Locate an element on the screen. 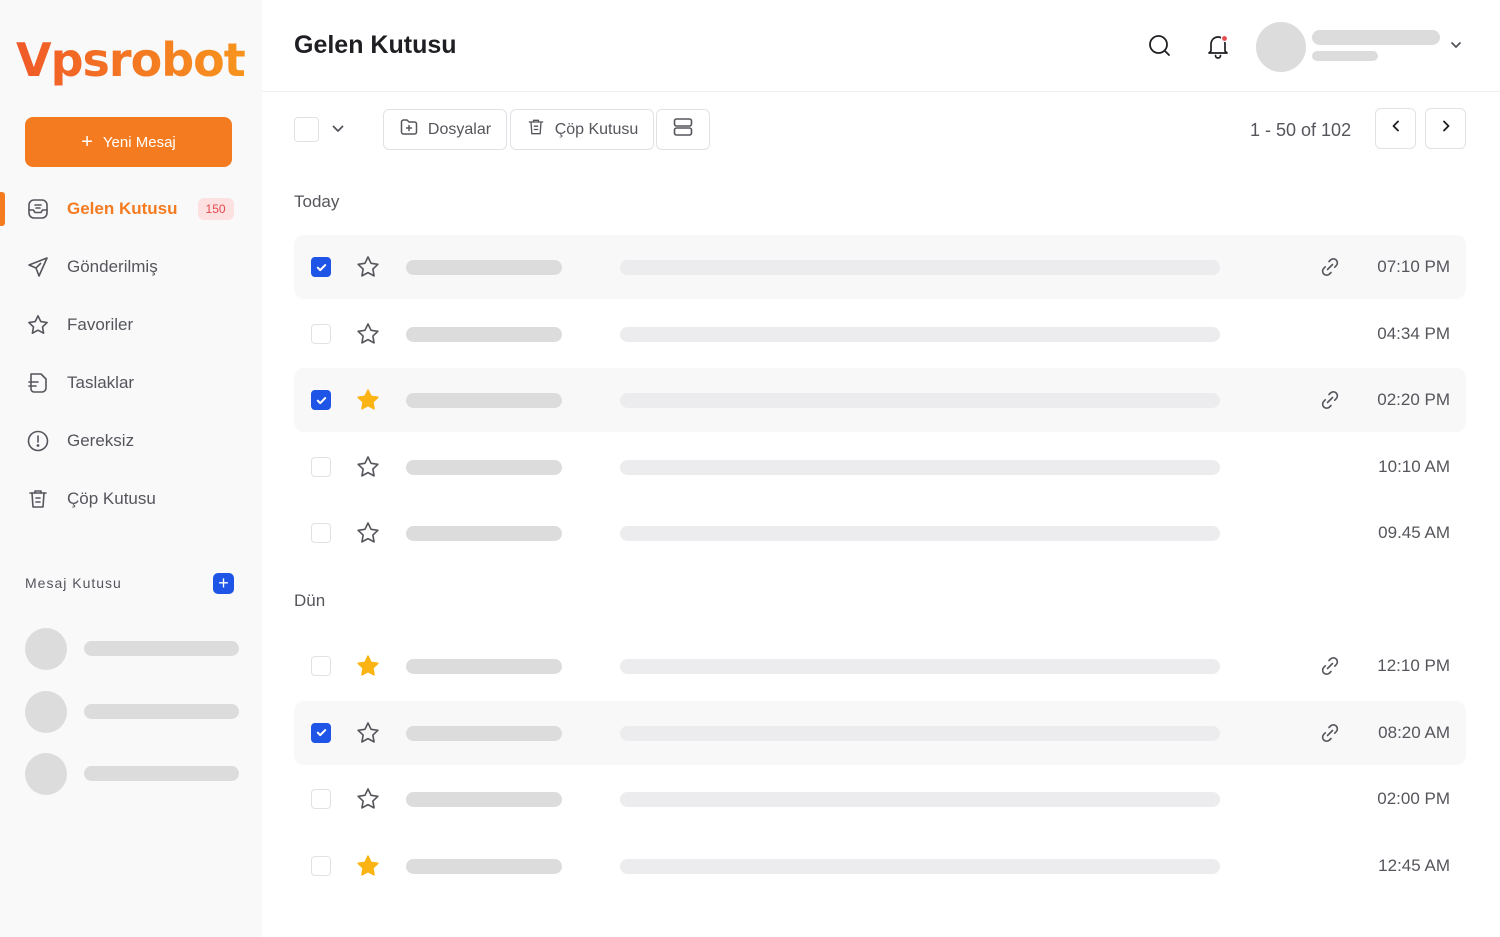  sidebar-item-spam: Gereksiz is located at coordinates (131, 441).